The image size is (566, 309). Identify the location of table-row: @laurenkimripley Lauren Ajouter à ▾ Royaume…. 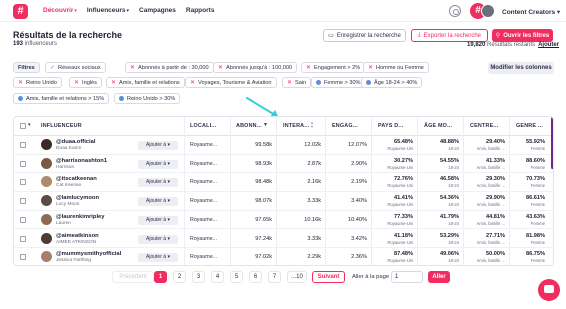
(283, 220).